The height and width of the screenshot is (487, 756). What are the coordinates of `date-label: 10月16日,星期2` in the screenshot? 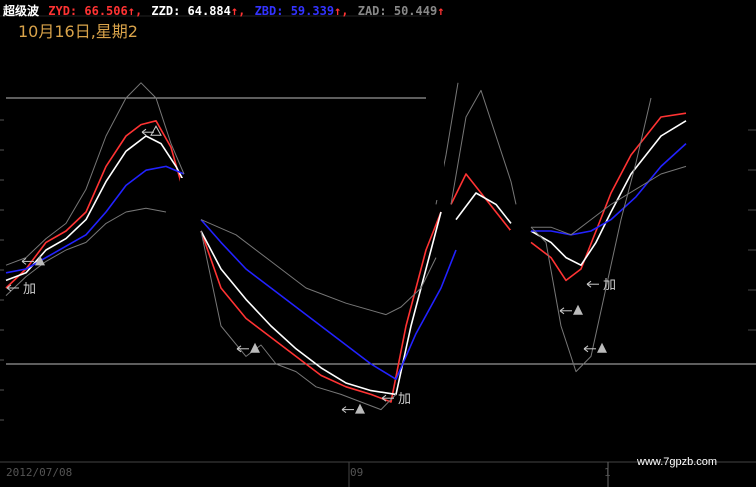 It's located at (78, 31).